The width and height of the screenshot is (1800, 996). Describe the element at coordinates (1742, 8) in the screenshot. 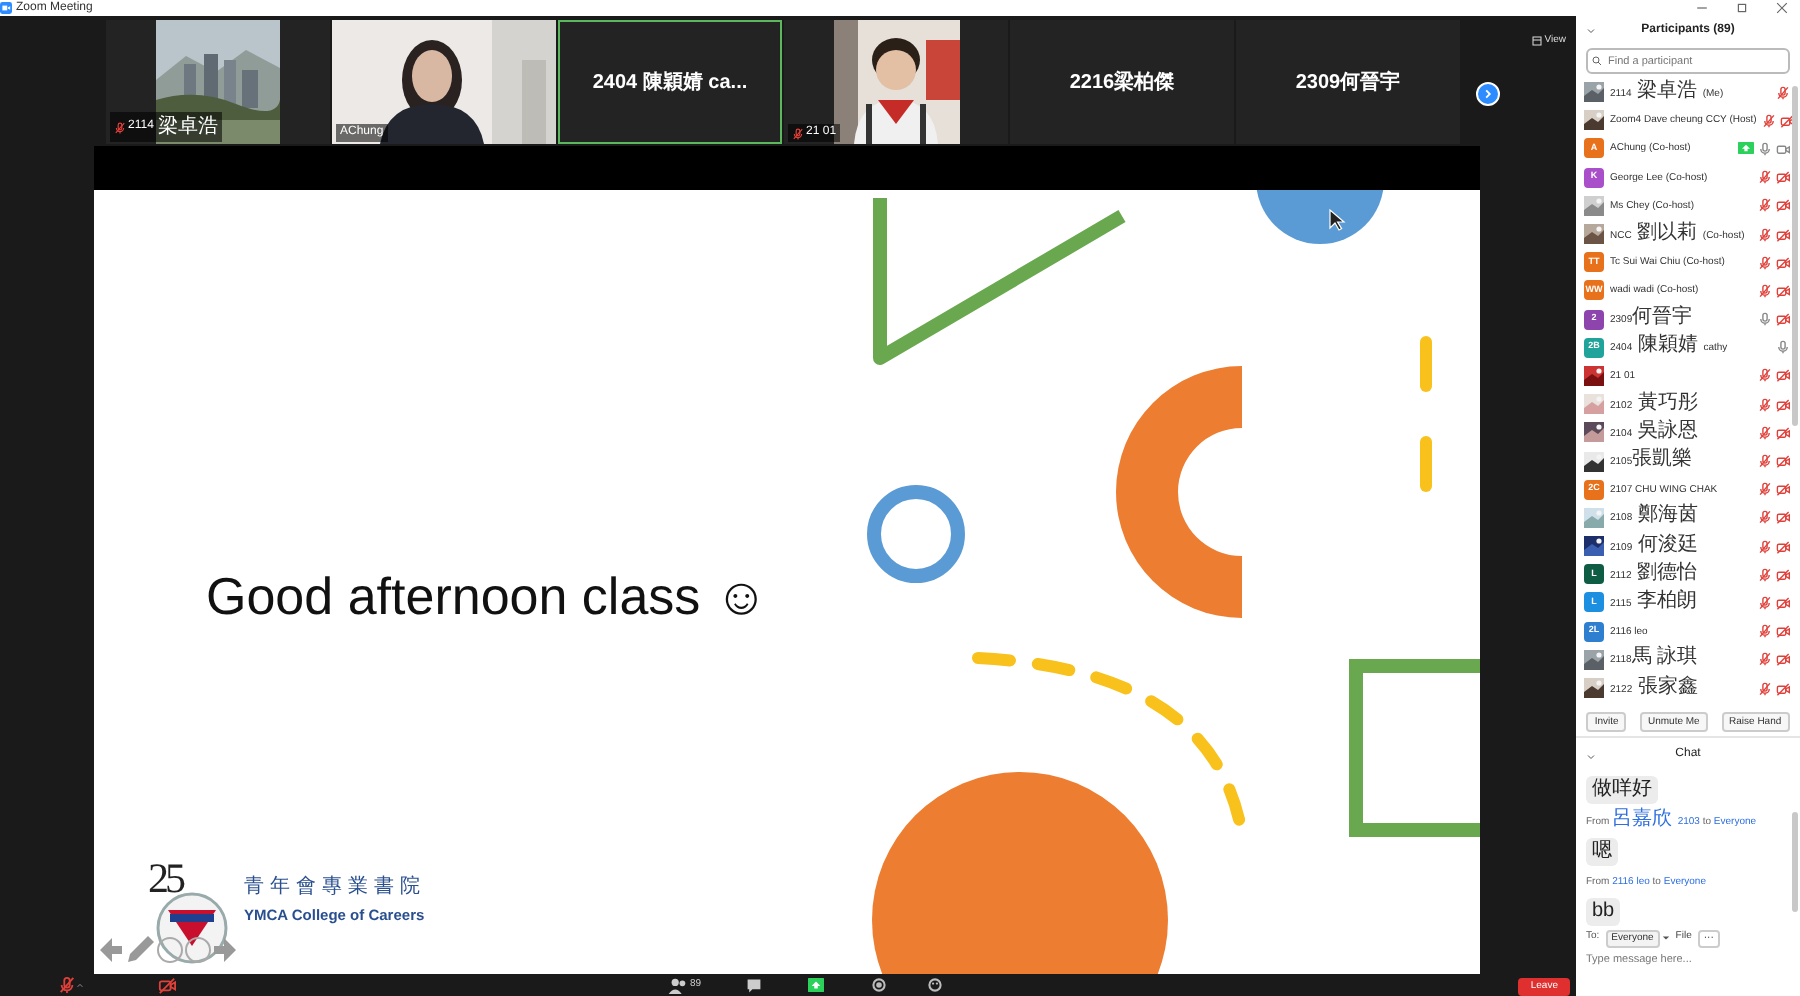

I see `maximize-icon` at that location.